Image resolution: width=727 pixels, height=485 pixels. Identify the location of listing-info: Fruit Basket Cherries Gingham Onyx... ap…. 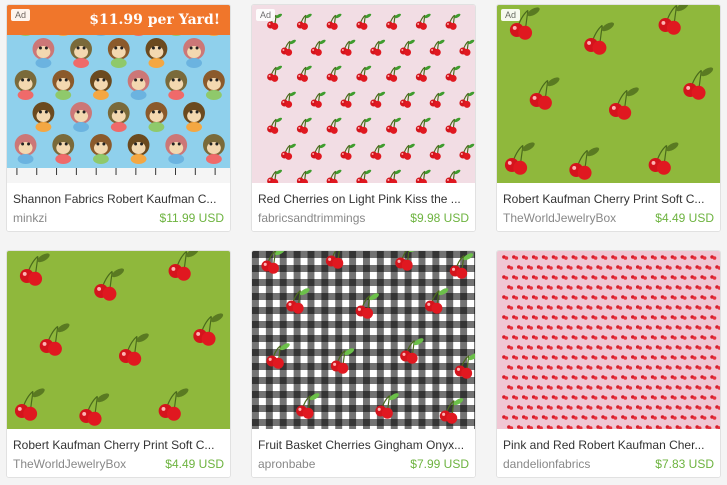
(363, 453).